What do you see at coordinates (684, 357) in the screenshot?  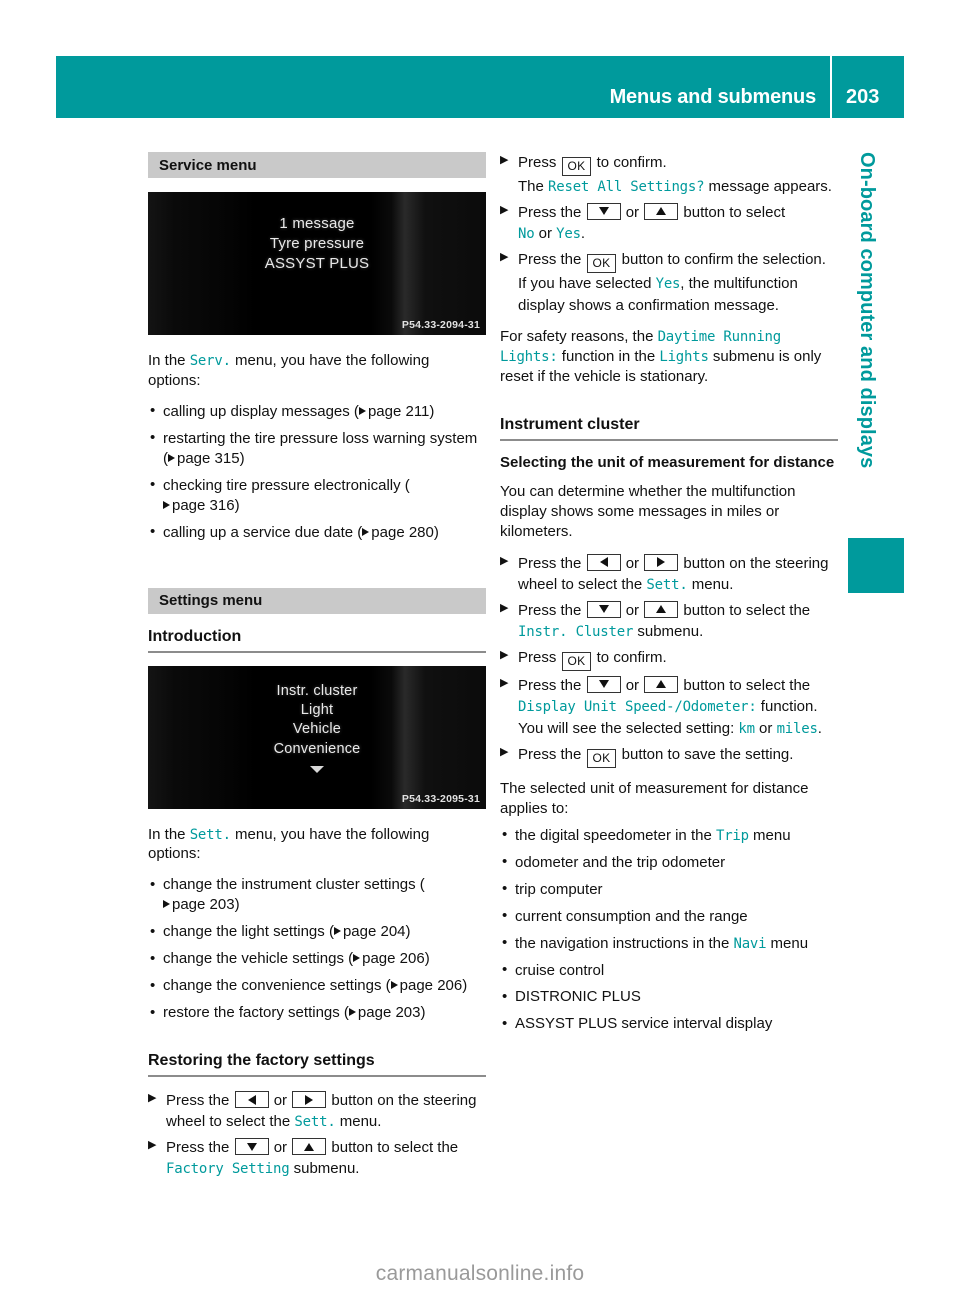 I see `submenu-lights: Lights` at bounding box center [684, 357].